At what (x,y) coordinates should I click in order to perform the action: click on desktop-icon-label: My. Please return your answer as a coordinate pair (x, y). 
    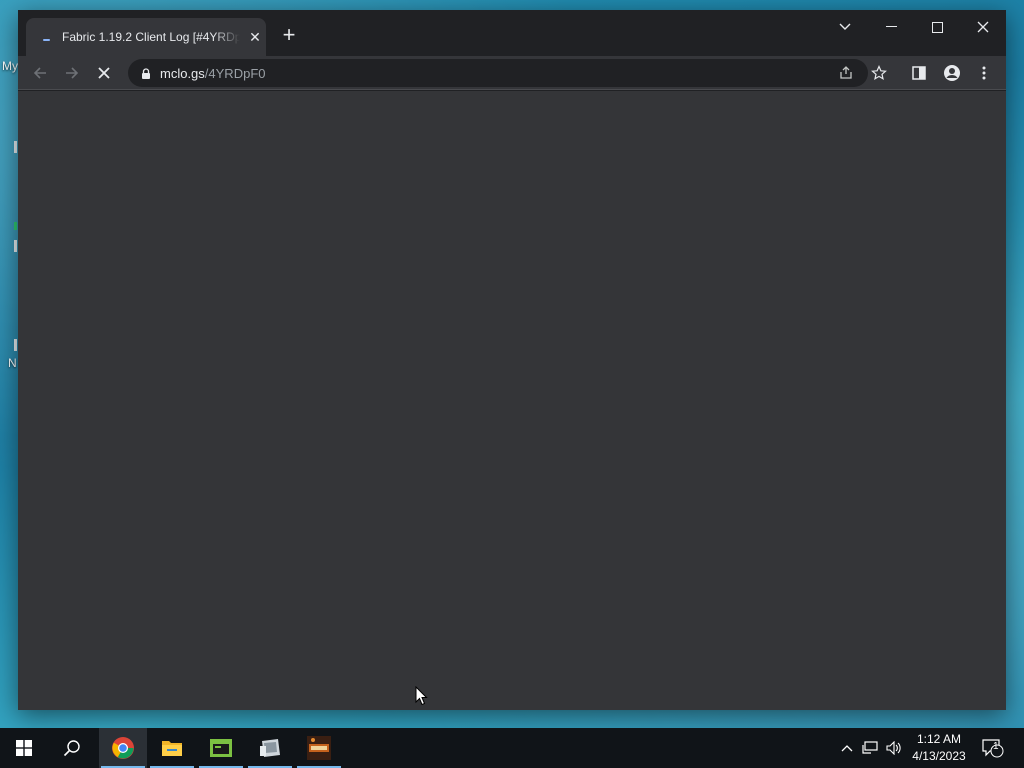
    Looking at the image, I should click on (10, 66).